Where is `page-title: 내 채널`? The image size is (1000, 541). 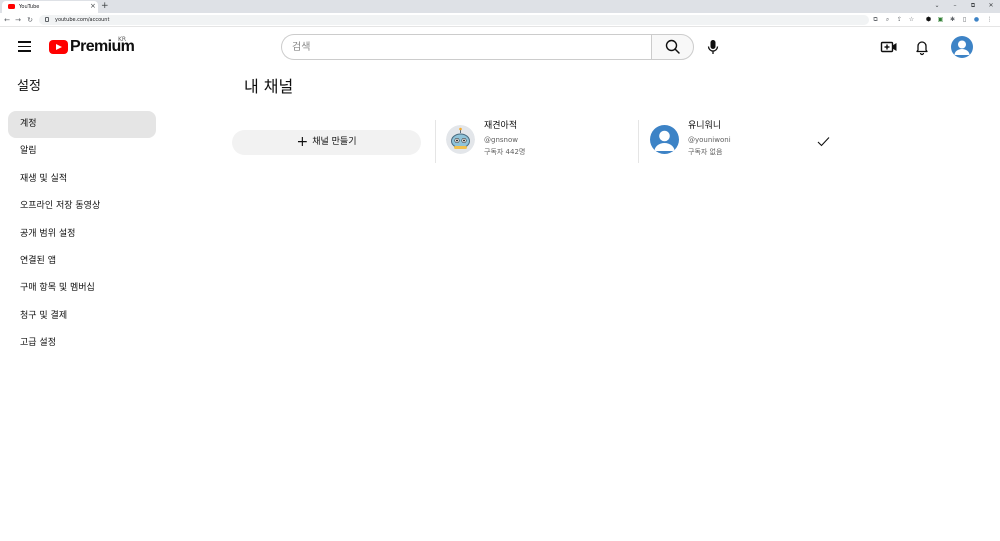
page-title: 내 채널 is located at coordinates (269, 86).